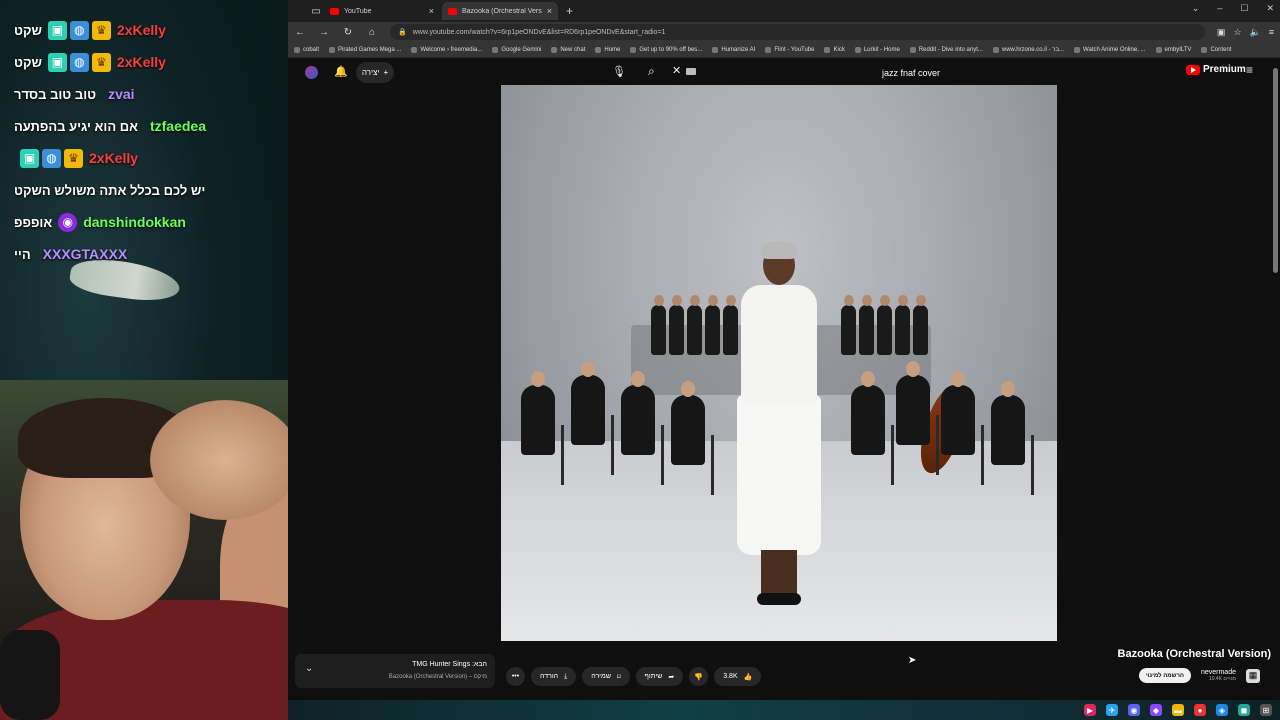 The width and height of the screenshot is (1280, 720). What do you see at coordinates (134, 222) in the screenshot?
I see `chat-username: danshindokkan` at bounding box center [134, 222].